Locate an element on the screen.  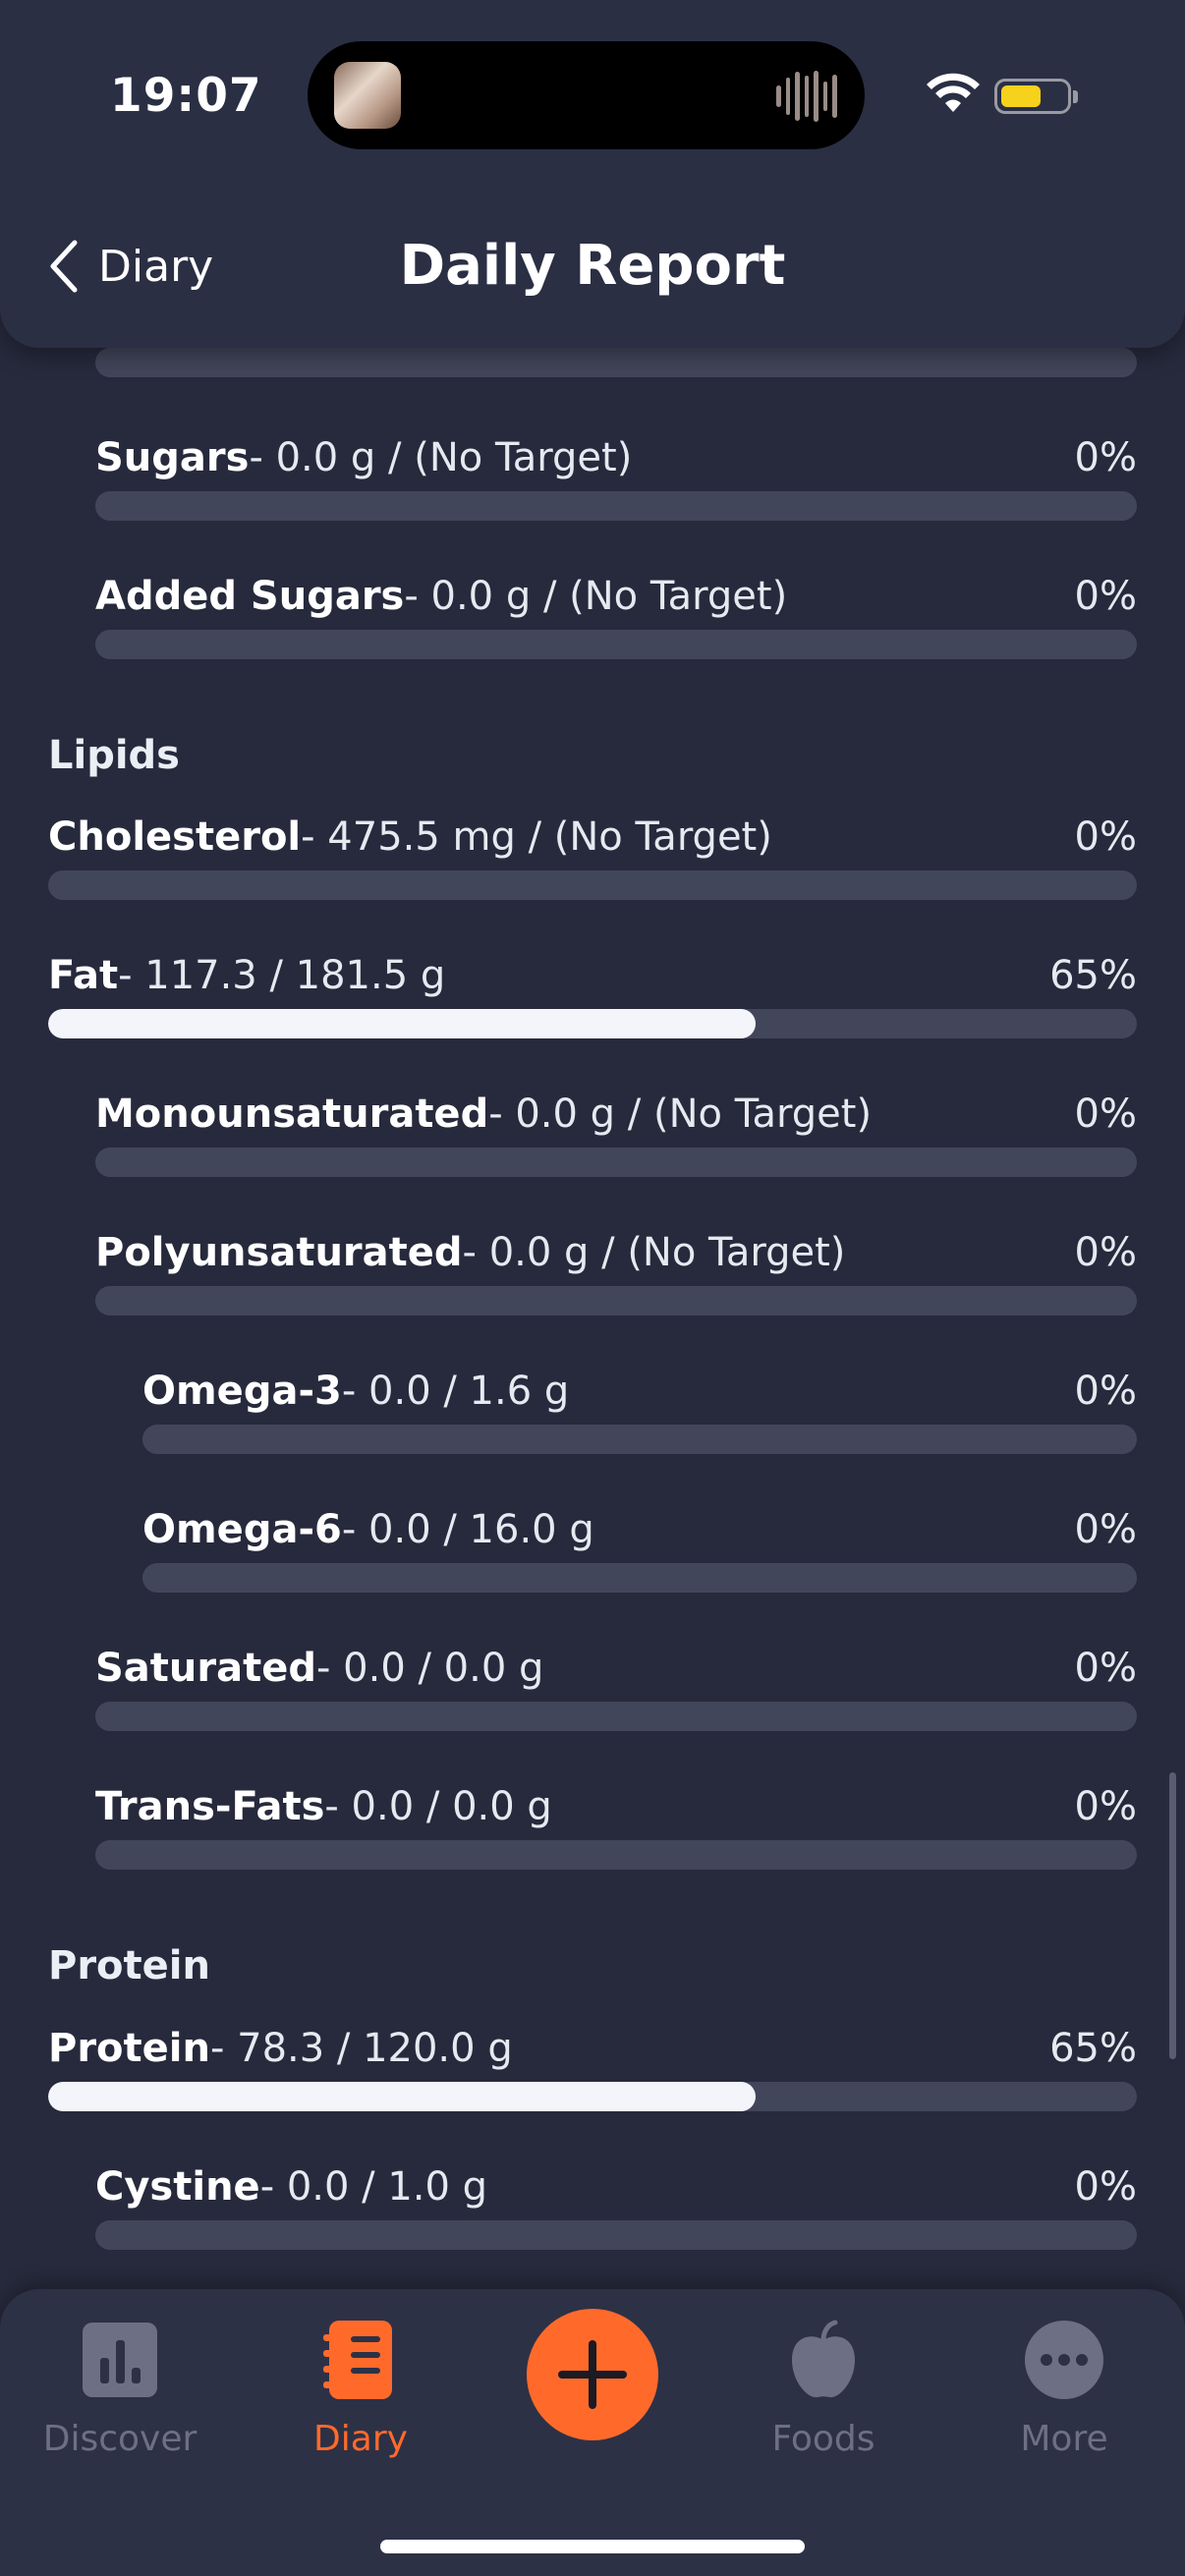
status-time: 19:07 is located at coordinates (186, 96).